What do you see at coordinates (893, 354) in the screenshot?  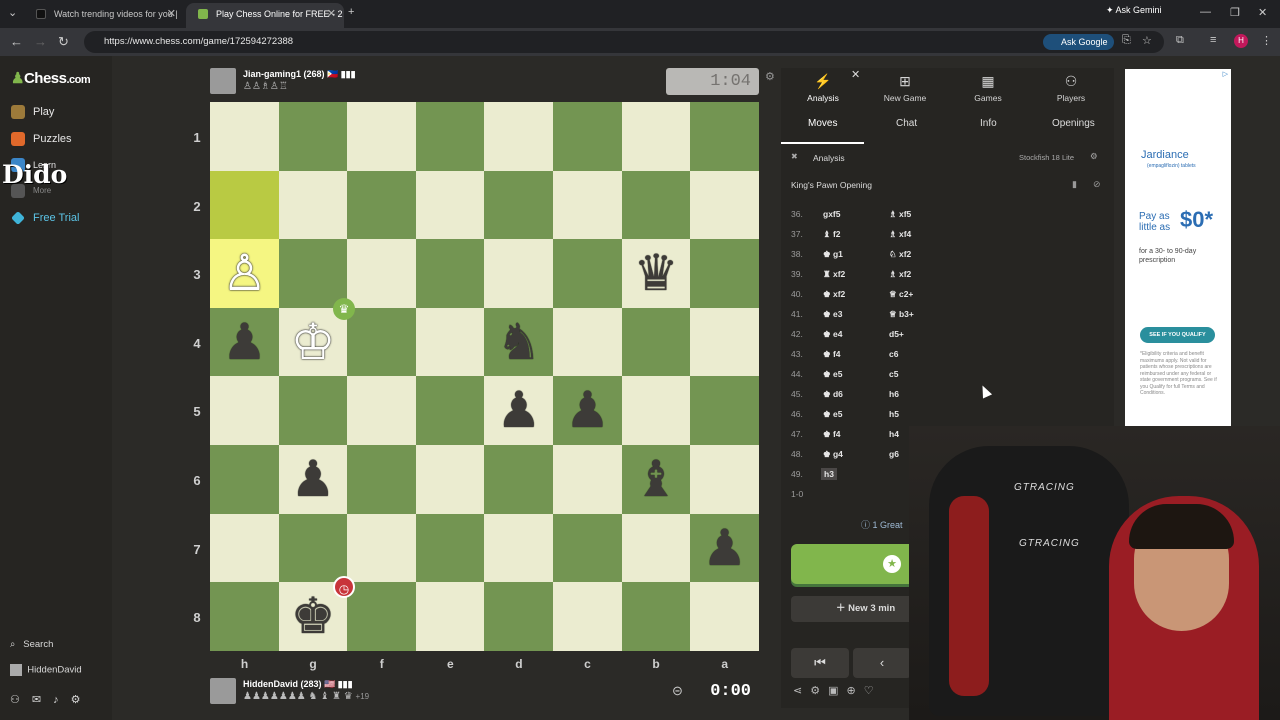 I see `black-move: c6` at bounding box center [893, 354].